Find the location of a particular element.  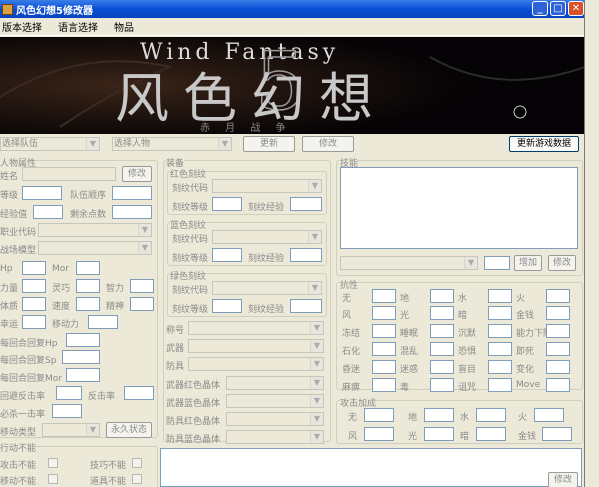

agi-field is located at coordinates (88, 286).